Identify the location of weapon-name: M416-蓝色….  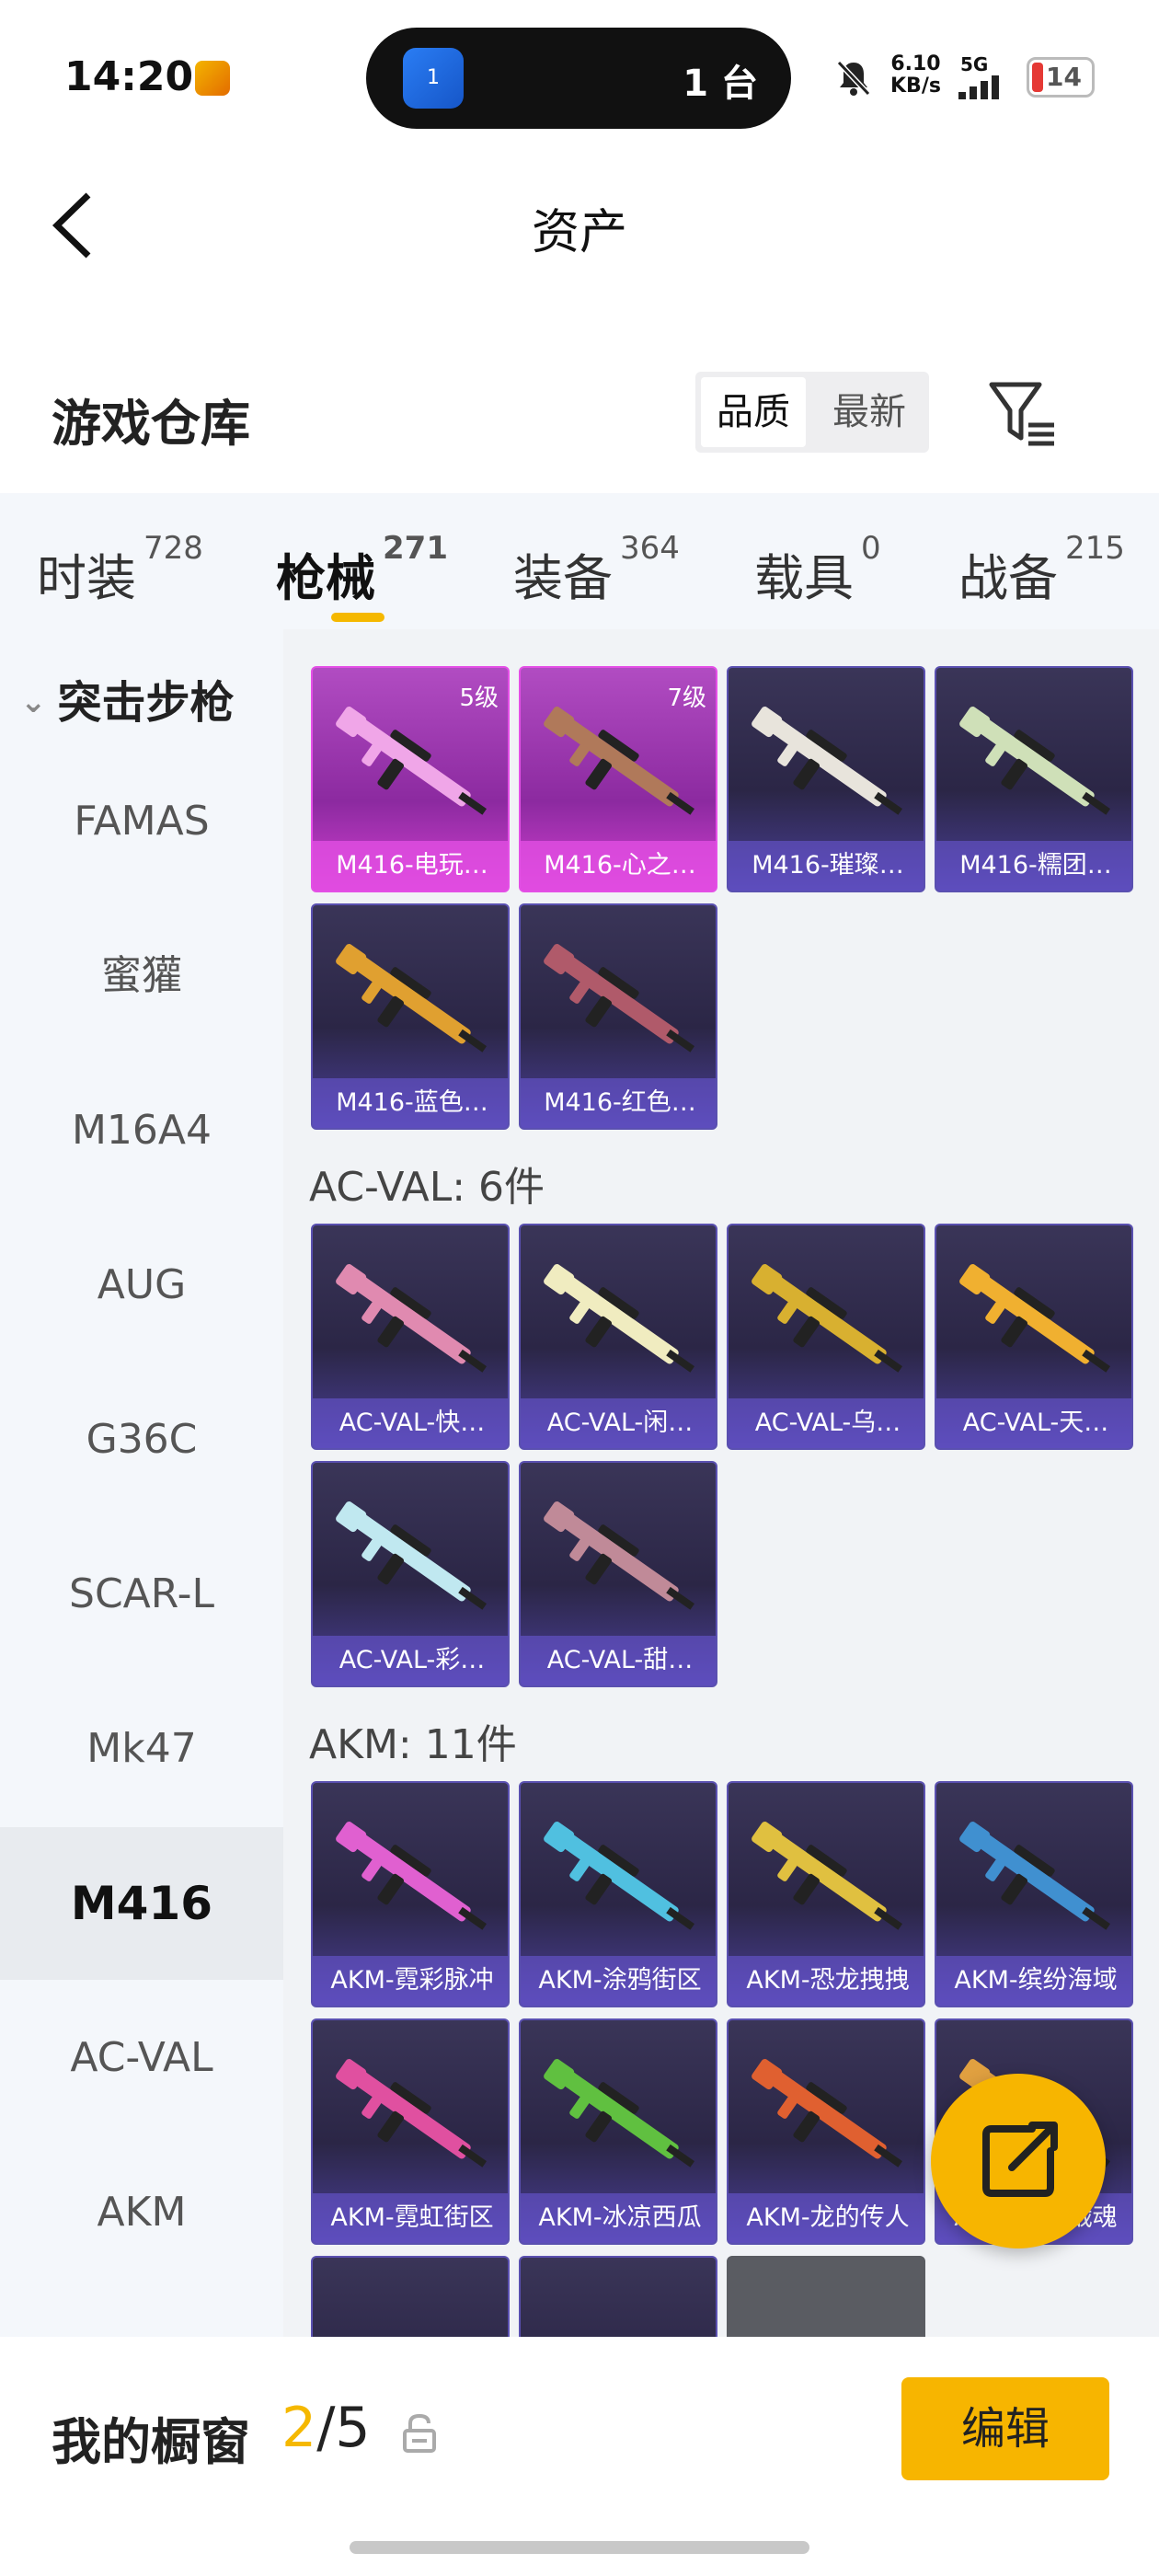
(410, 1103).